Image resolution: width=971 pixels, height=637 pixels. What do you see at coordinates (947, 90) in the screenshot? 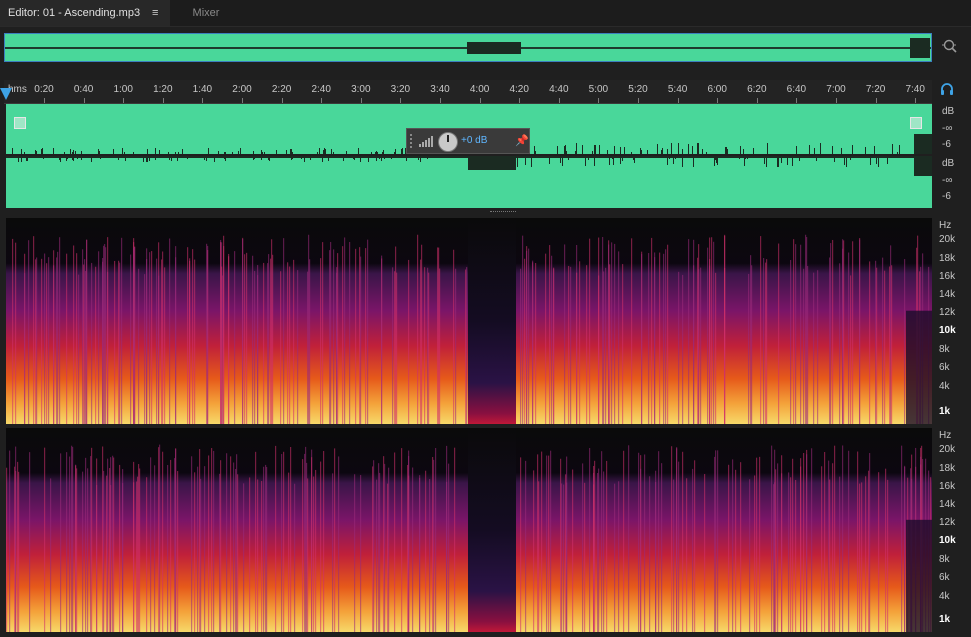
I see `headphone-icon` at bounding box center [947, 90].